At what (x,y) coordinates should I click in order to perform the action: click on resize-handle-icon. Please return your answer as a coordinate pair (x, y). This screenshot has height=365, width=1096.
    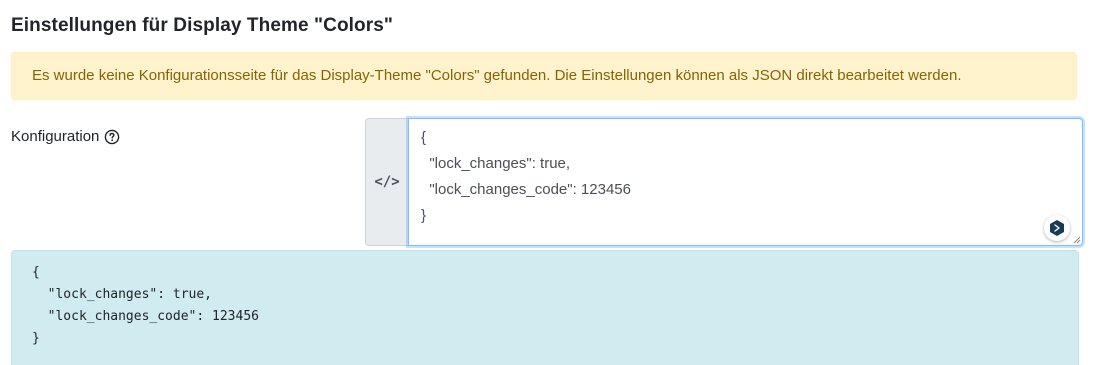
    Looking at the image, I should click on (1077, 240).